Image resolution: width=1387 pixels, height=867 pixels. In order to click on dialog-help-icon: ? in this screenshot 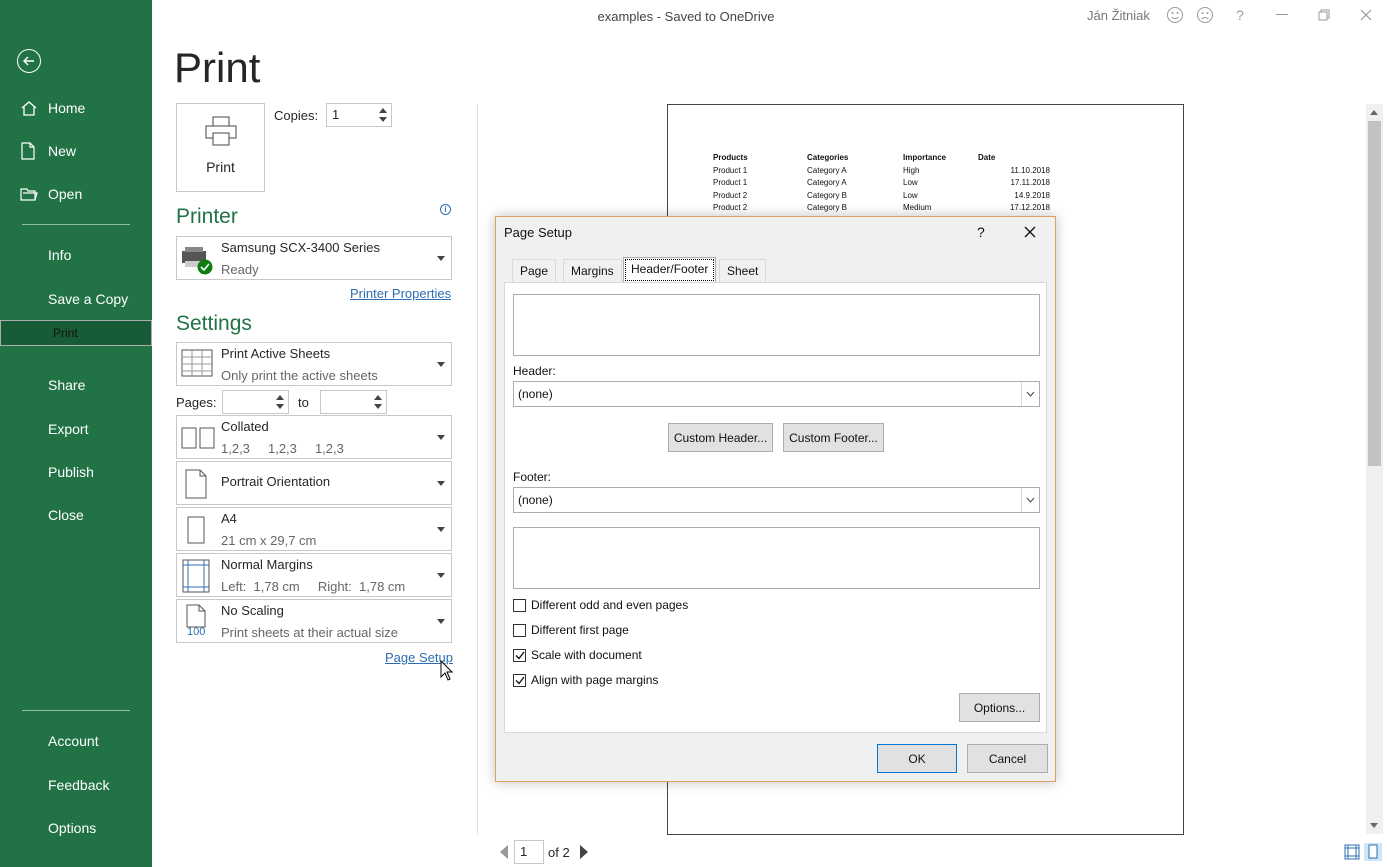, I will do `click(981, 232)`.